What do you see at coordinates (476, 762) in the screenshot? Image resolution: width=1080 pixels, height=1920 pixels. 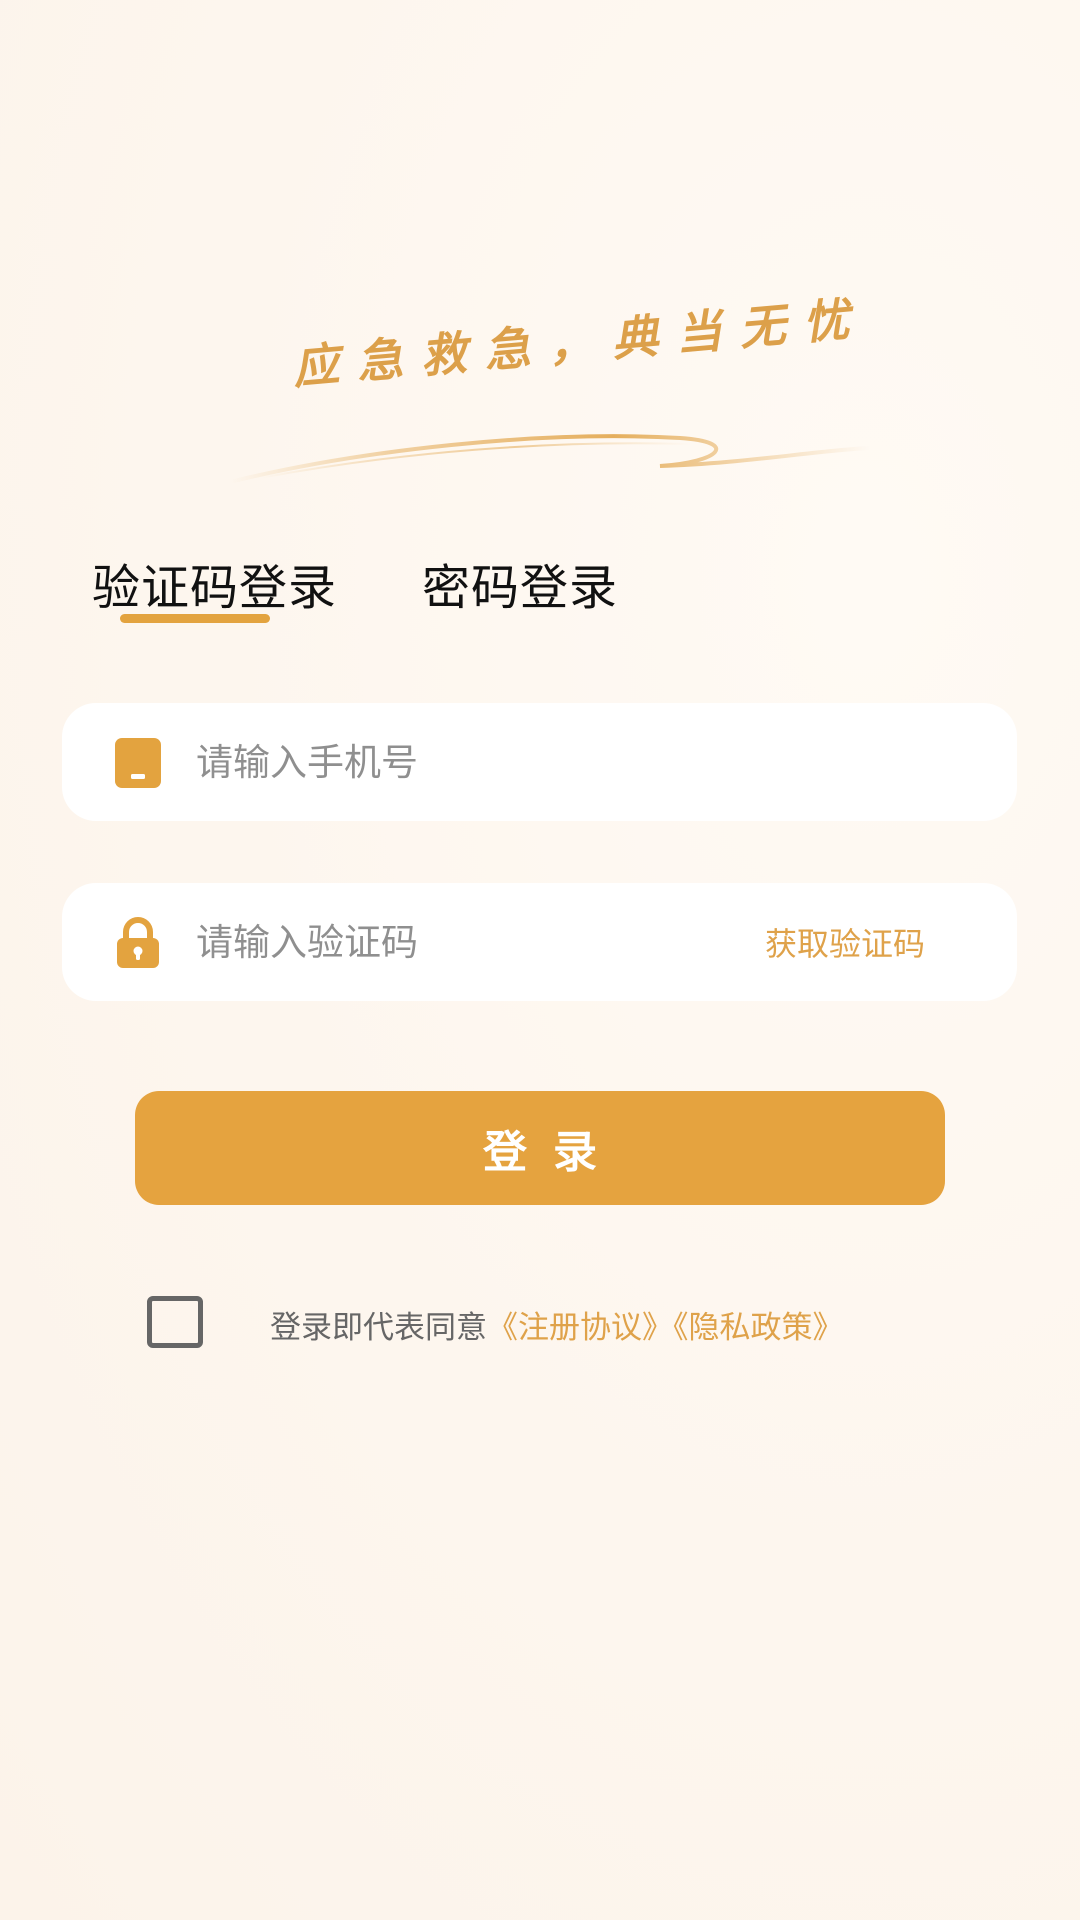 I see `phone-input` at bounding box center [476, 762].